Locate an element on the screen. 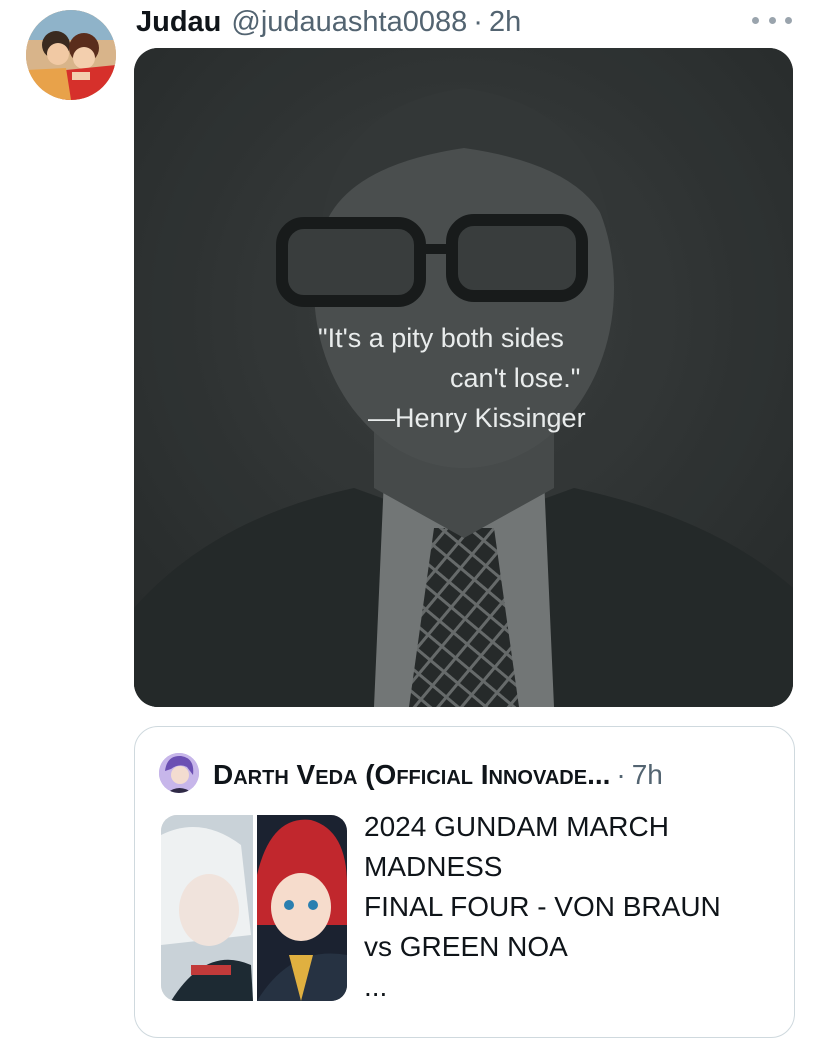 Image resolution: width=820 pixels, height=1038 pixels. quote-line-2: can't lose." is located at coordinates (515, 378).